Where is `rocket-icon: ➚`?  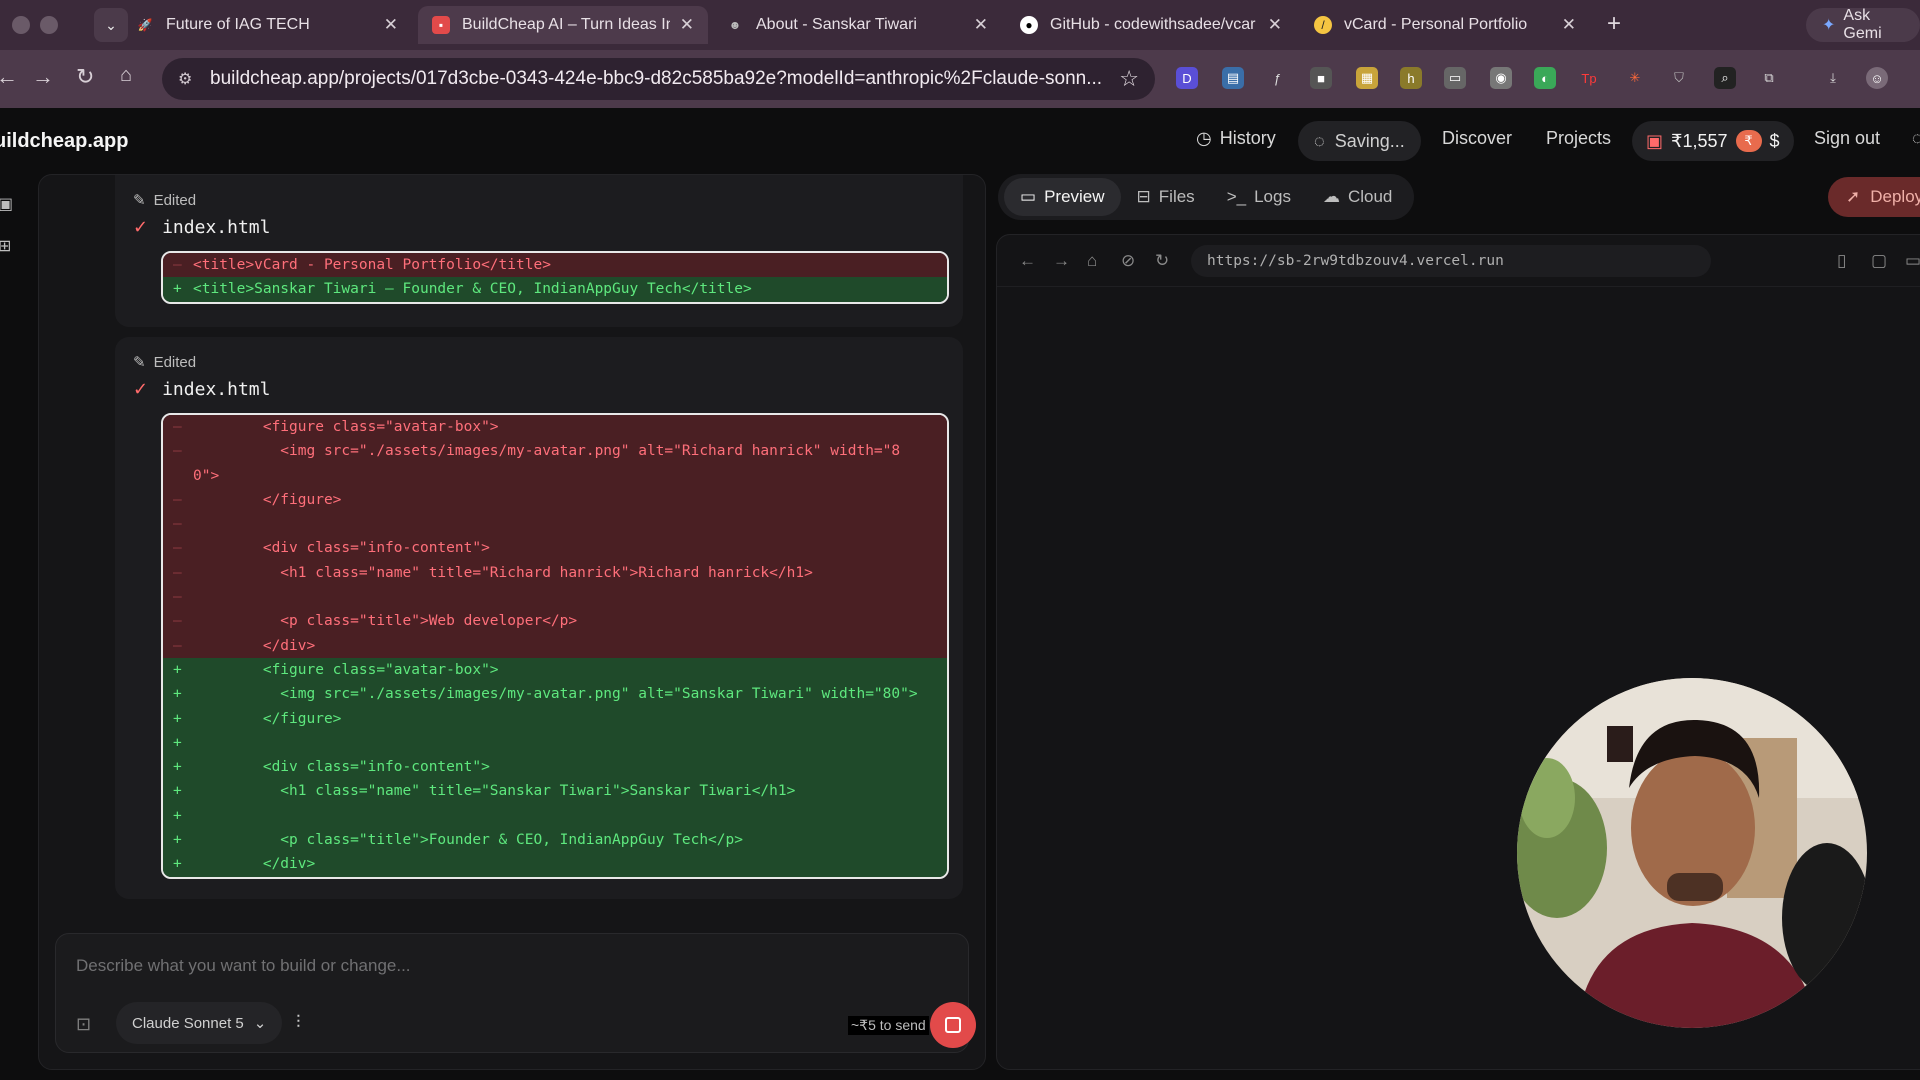
rocket-icon: ➚ is located at coordinates (1853, 196).